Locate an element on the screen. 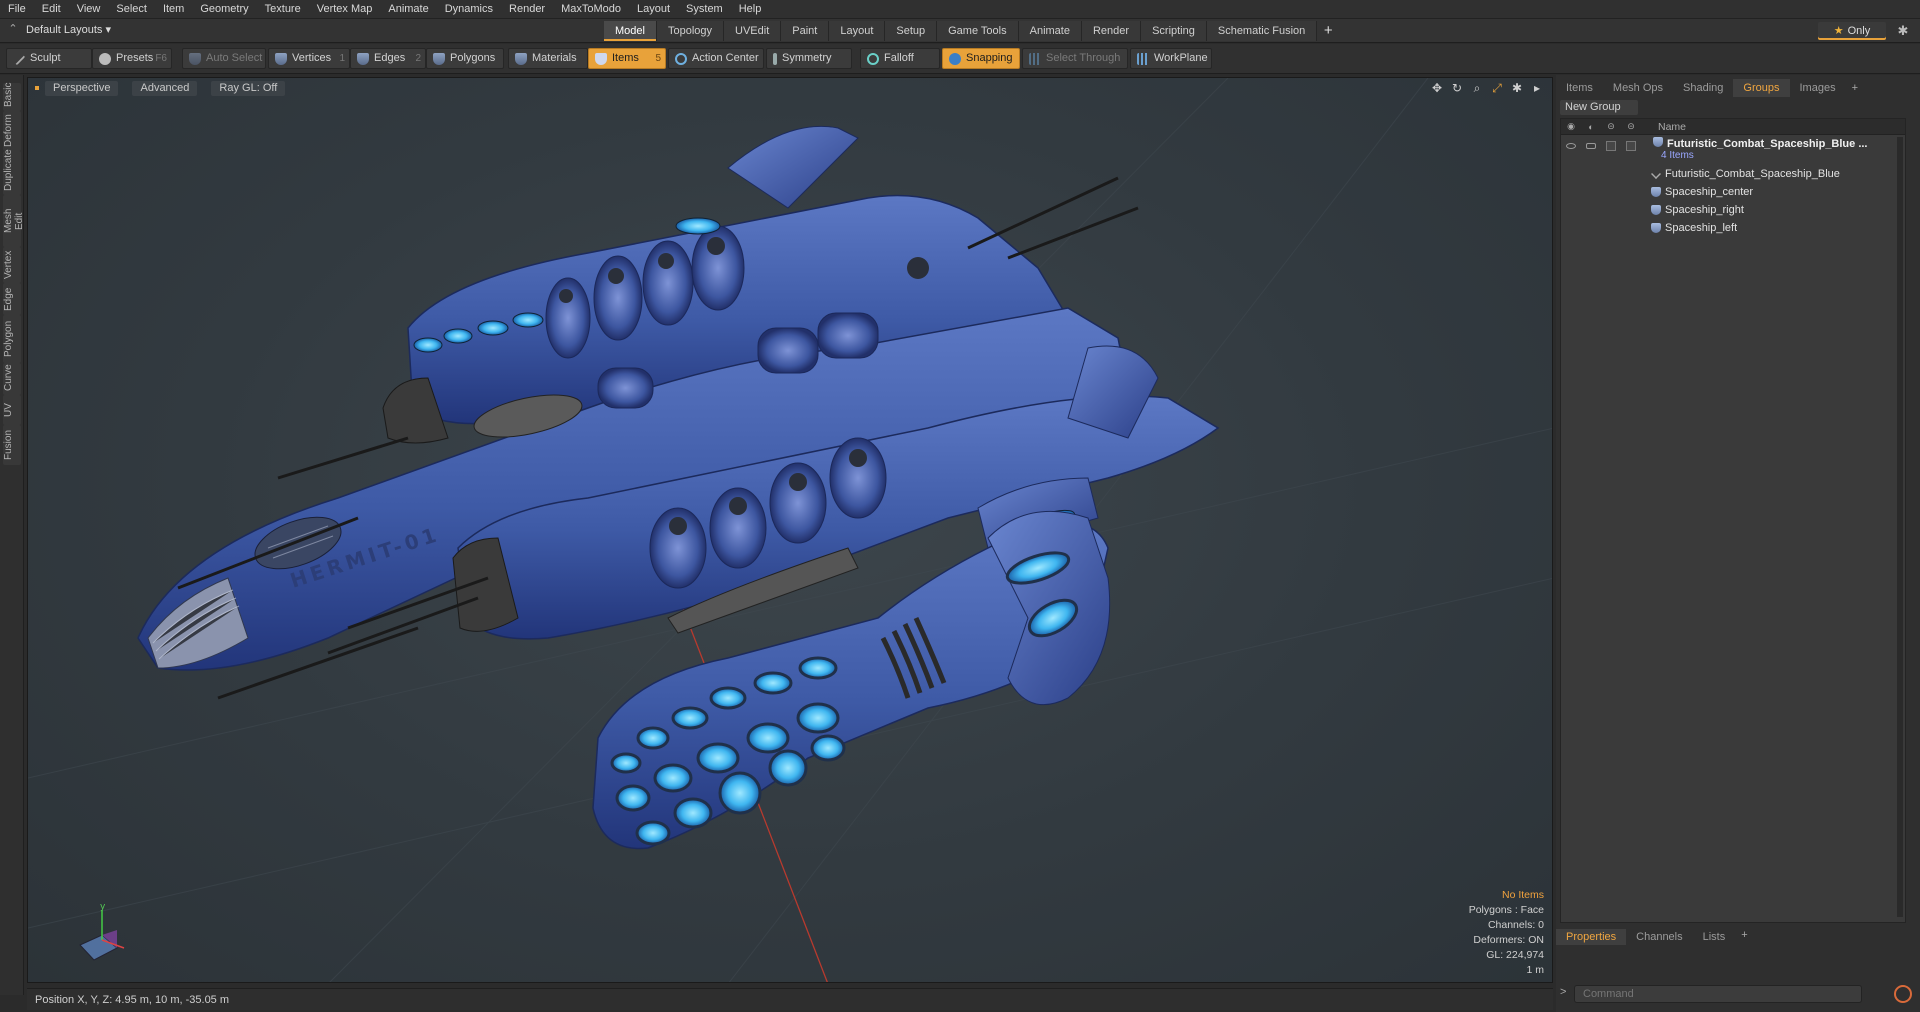  tab-topology: Topology is located at coordinates (690, 31).